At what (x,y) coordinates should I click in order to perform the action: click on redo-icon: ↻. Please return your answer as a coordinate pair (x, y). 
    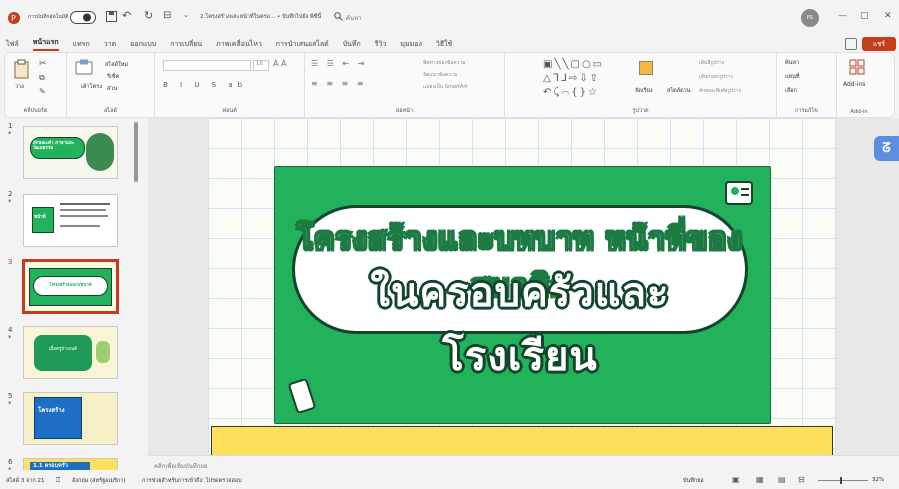
    Looking at the image, I should click on (148, 15).